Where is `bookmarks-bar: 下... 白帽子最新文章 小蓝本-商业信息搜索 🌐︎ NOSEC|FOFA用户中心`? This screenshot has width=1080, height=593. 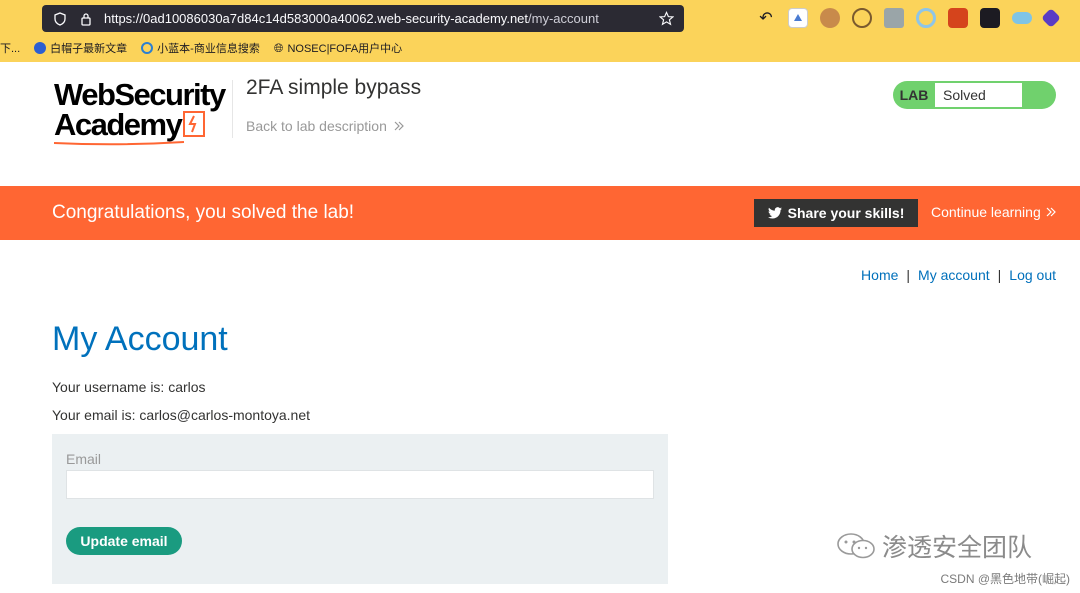
bookmarks-bar: 下... 白帽子最新文章 小蓝本-商业信息搜索 🌐︎ NOSEC|FOFA用户中心 is located at coordinates (201, 48).